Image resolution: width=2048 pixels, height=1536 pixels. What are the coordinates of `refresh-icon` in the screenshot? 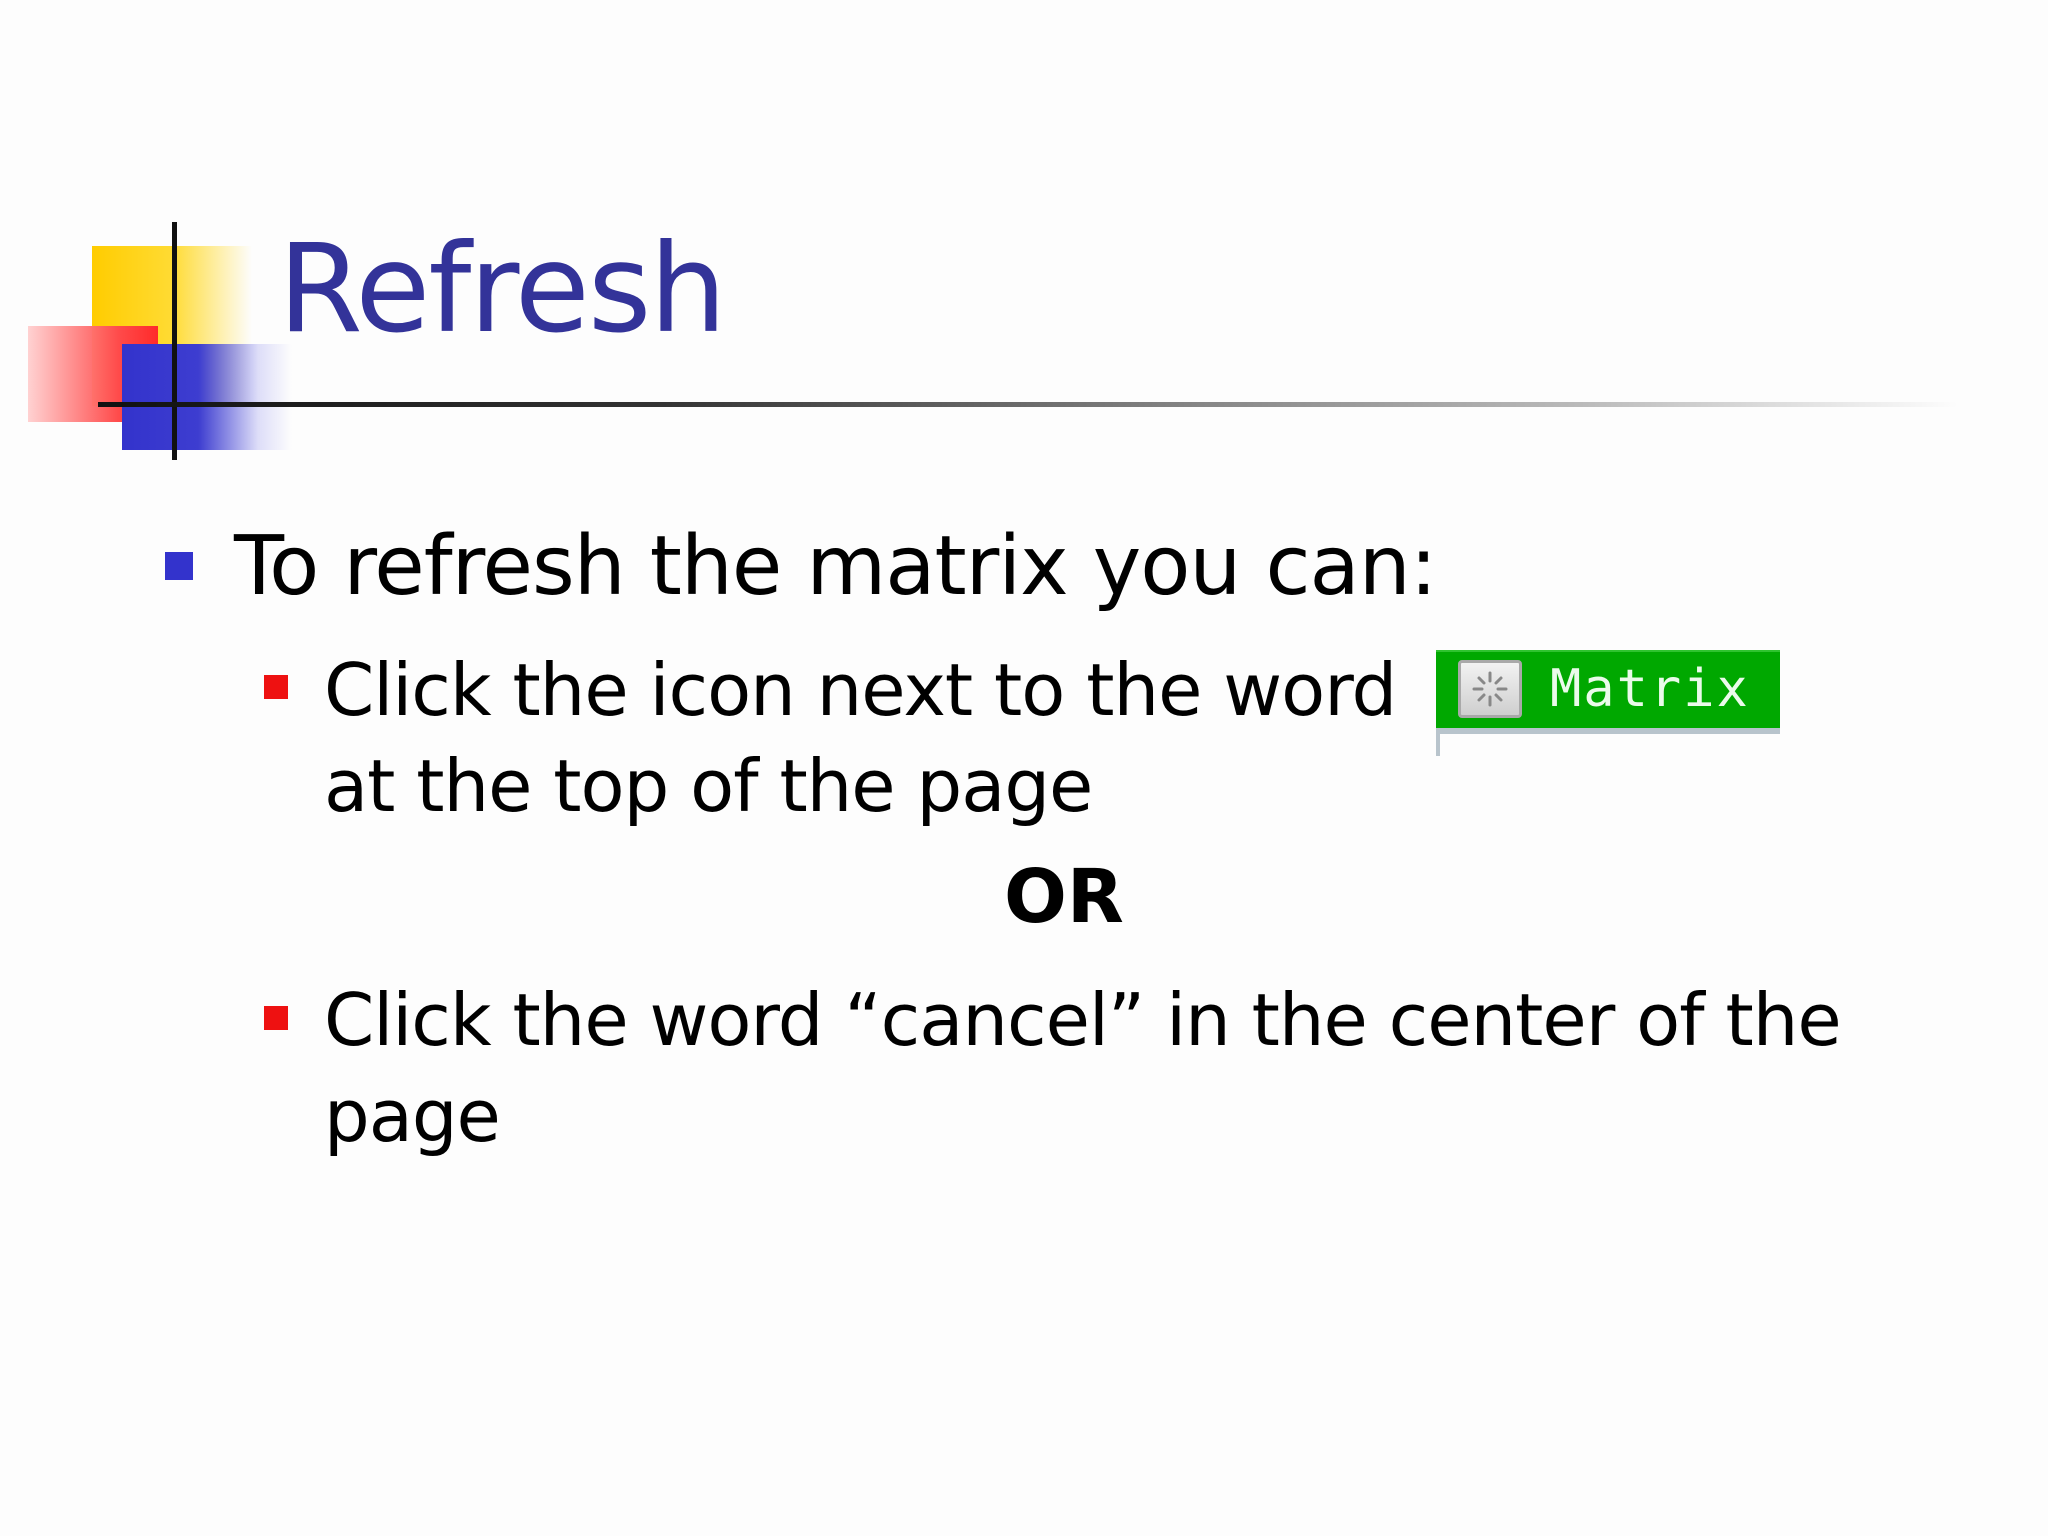 It's located at (1490, 689).